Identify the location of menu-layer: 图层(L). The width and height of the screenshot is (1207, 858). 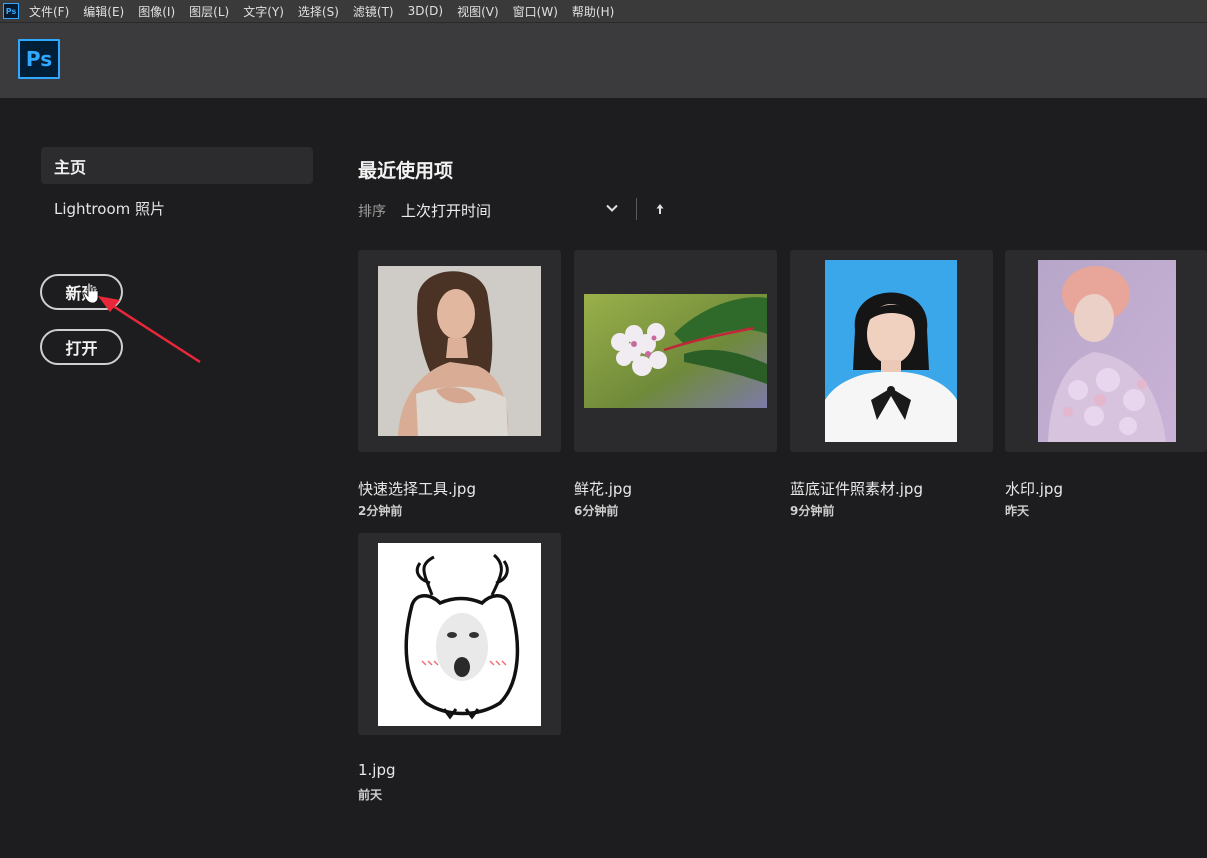
(209, 11).